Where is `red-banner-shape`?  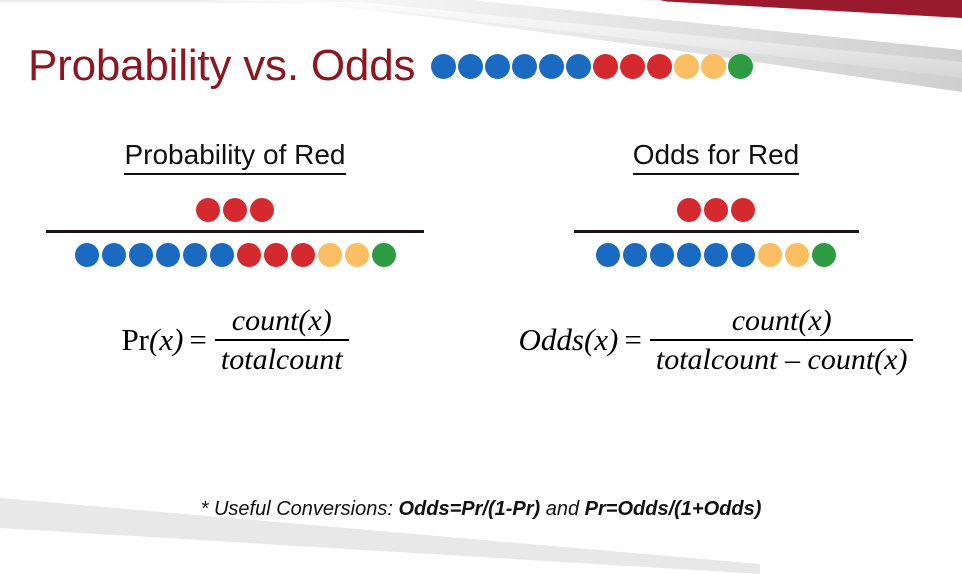
red-banner-shape is located at coordinates (811, 23).